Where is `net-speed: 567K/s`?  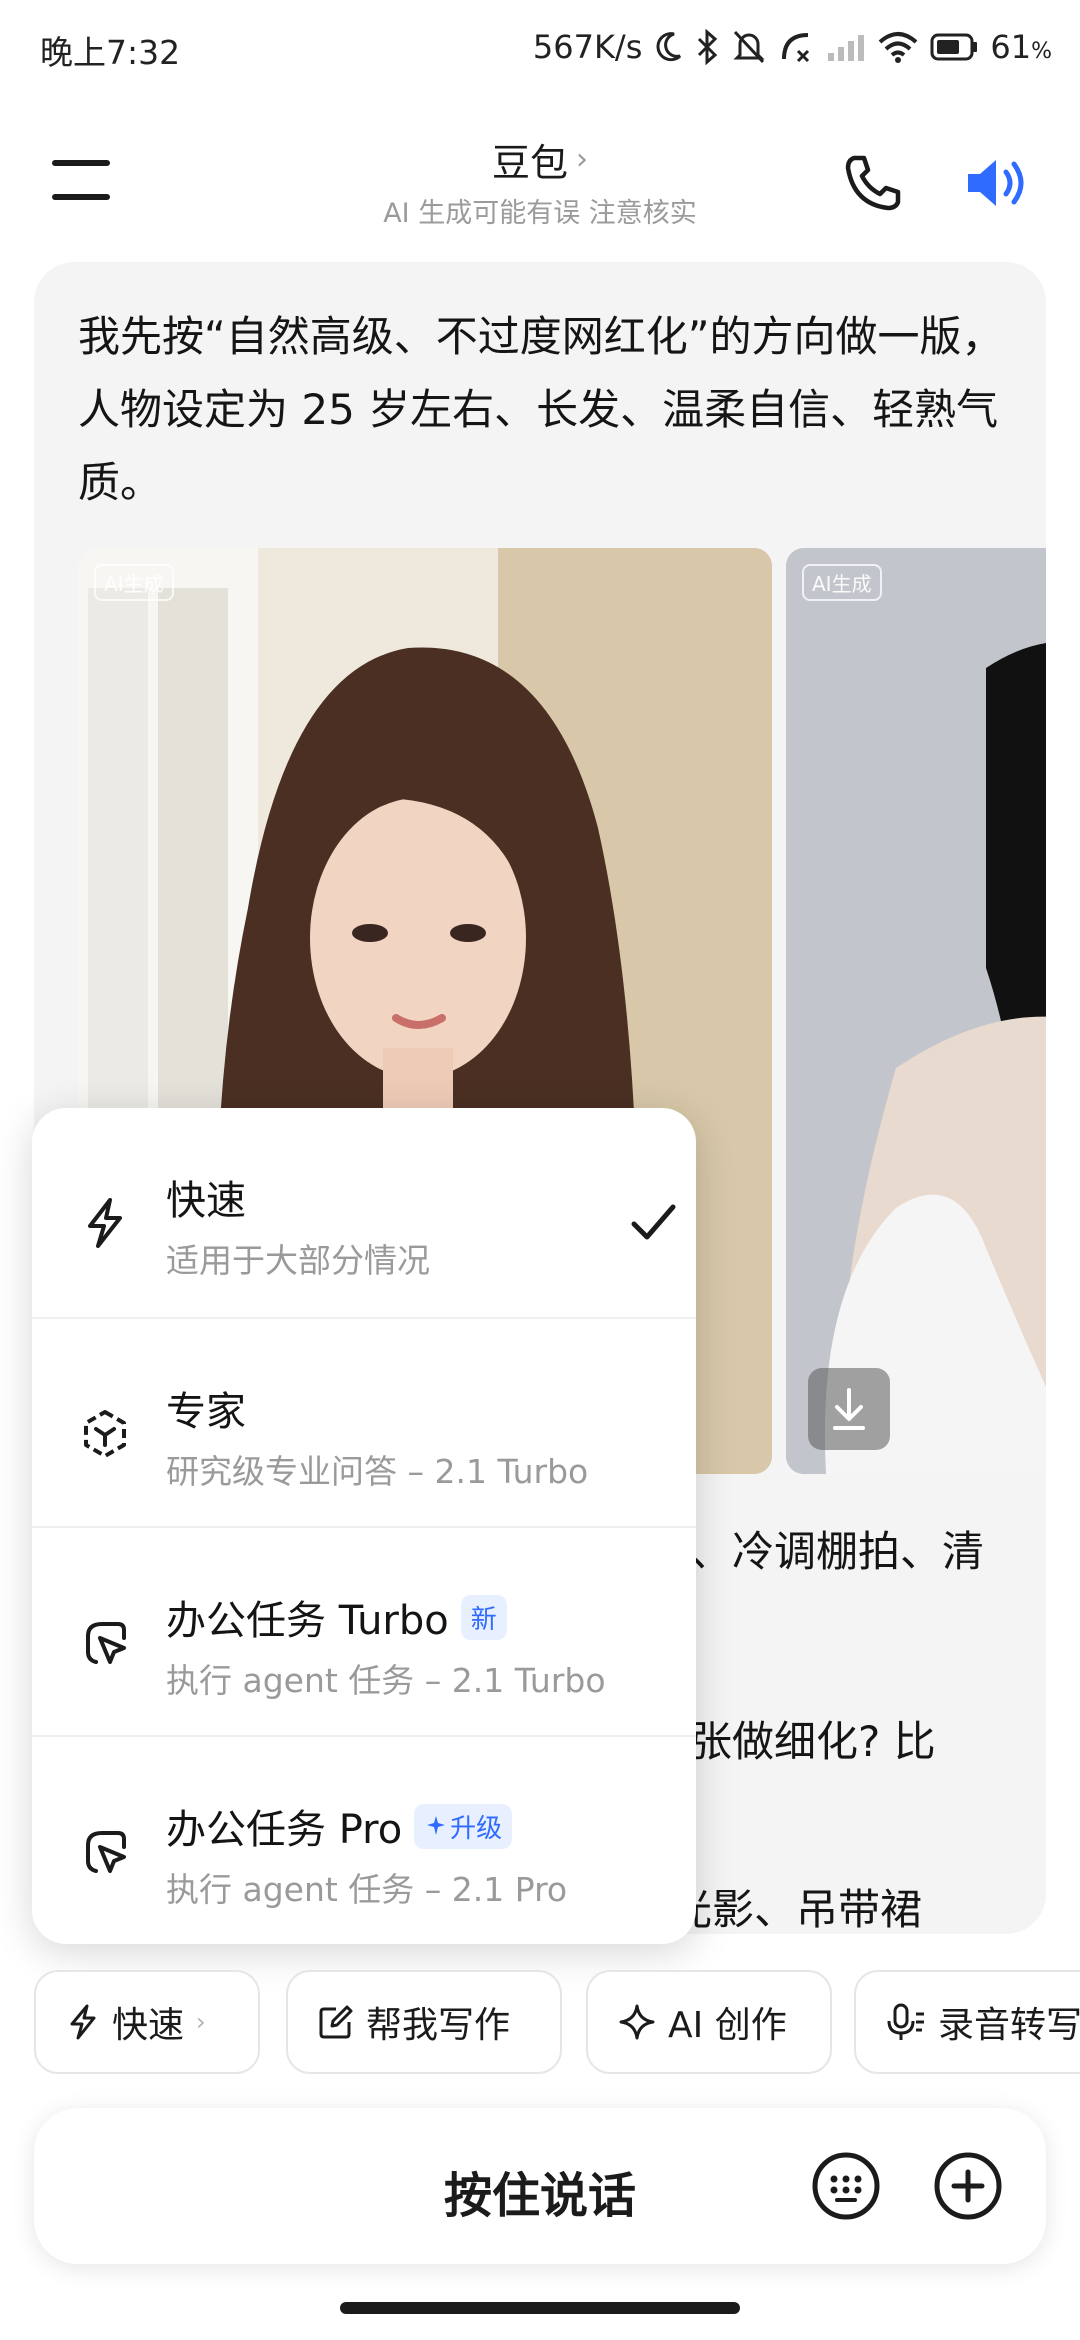
net-speed: 567K/s is located at coordinates (587, 47).